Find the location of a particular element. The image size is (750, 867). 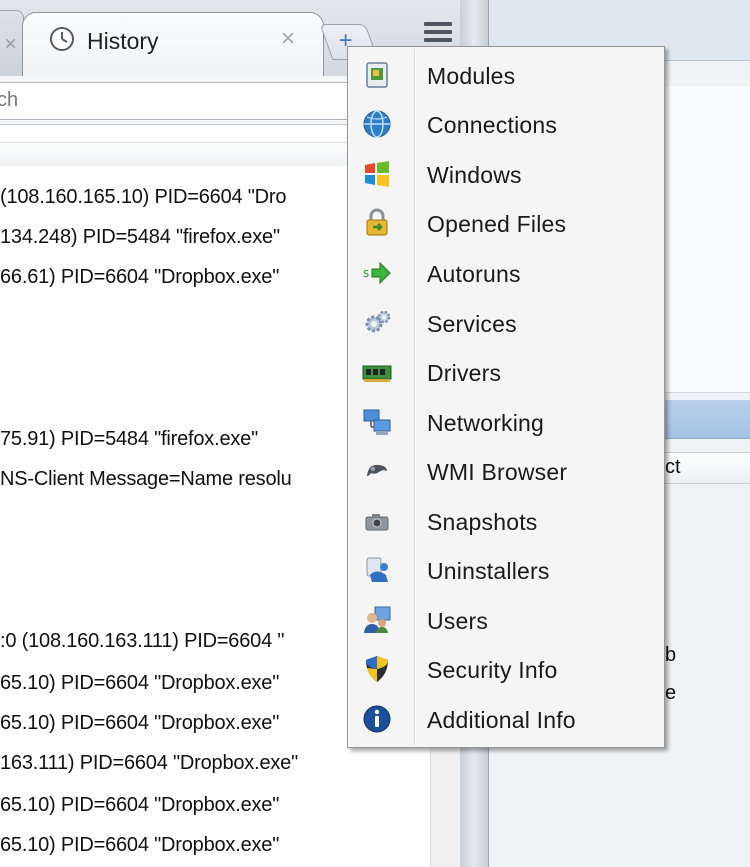

right-panel-text: b is located at coordinates (671, 655).